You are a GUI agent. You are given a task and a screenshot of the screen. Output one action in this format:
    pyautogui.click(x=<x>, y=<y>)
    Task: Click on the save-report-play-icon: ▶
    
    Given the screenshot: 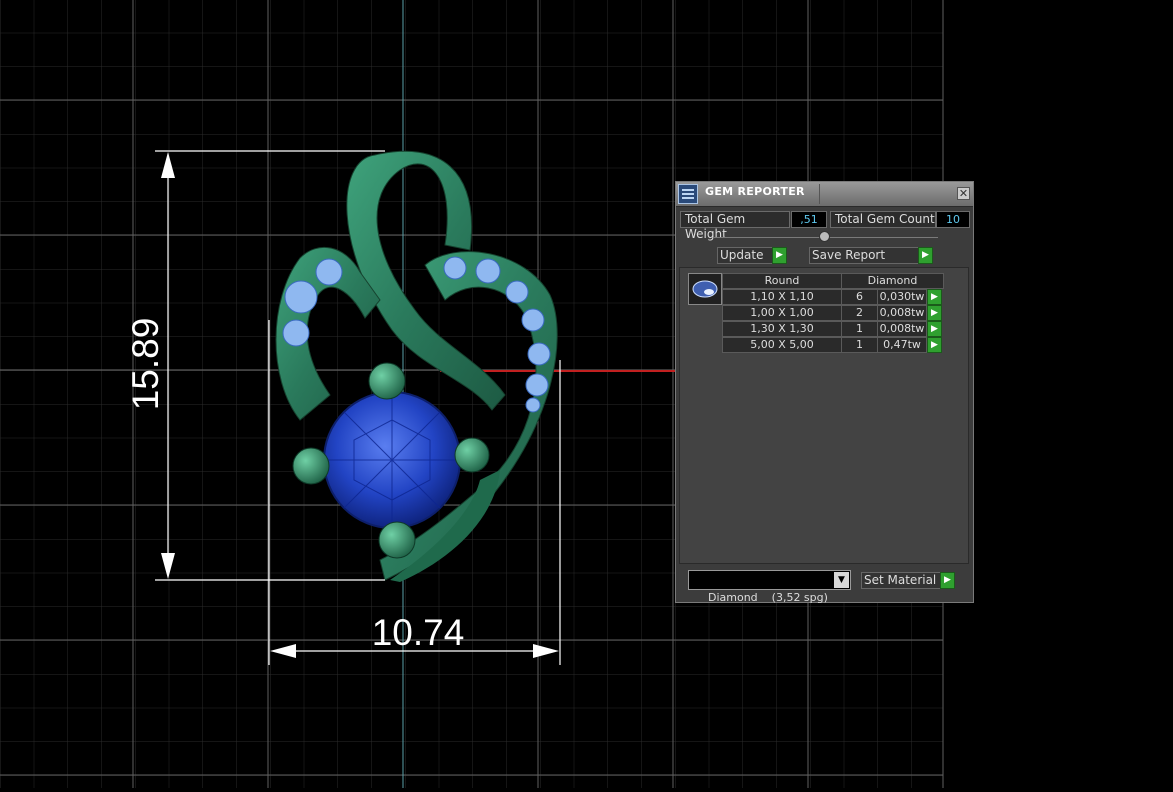 What is the action you would take?
    pyautogui.click(x=925, y=255)
    